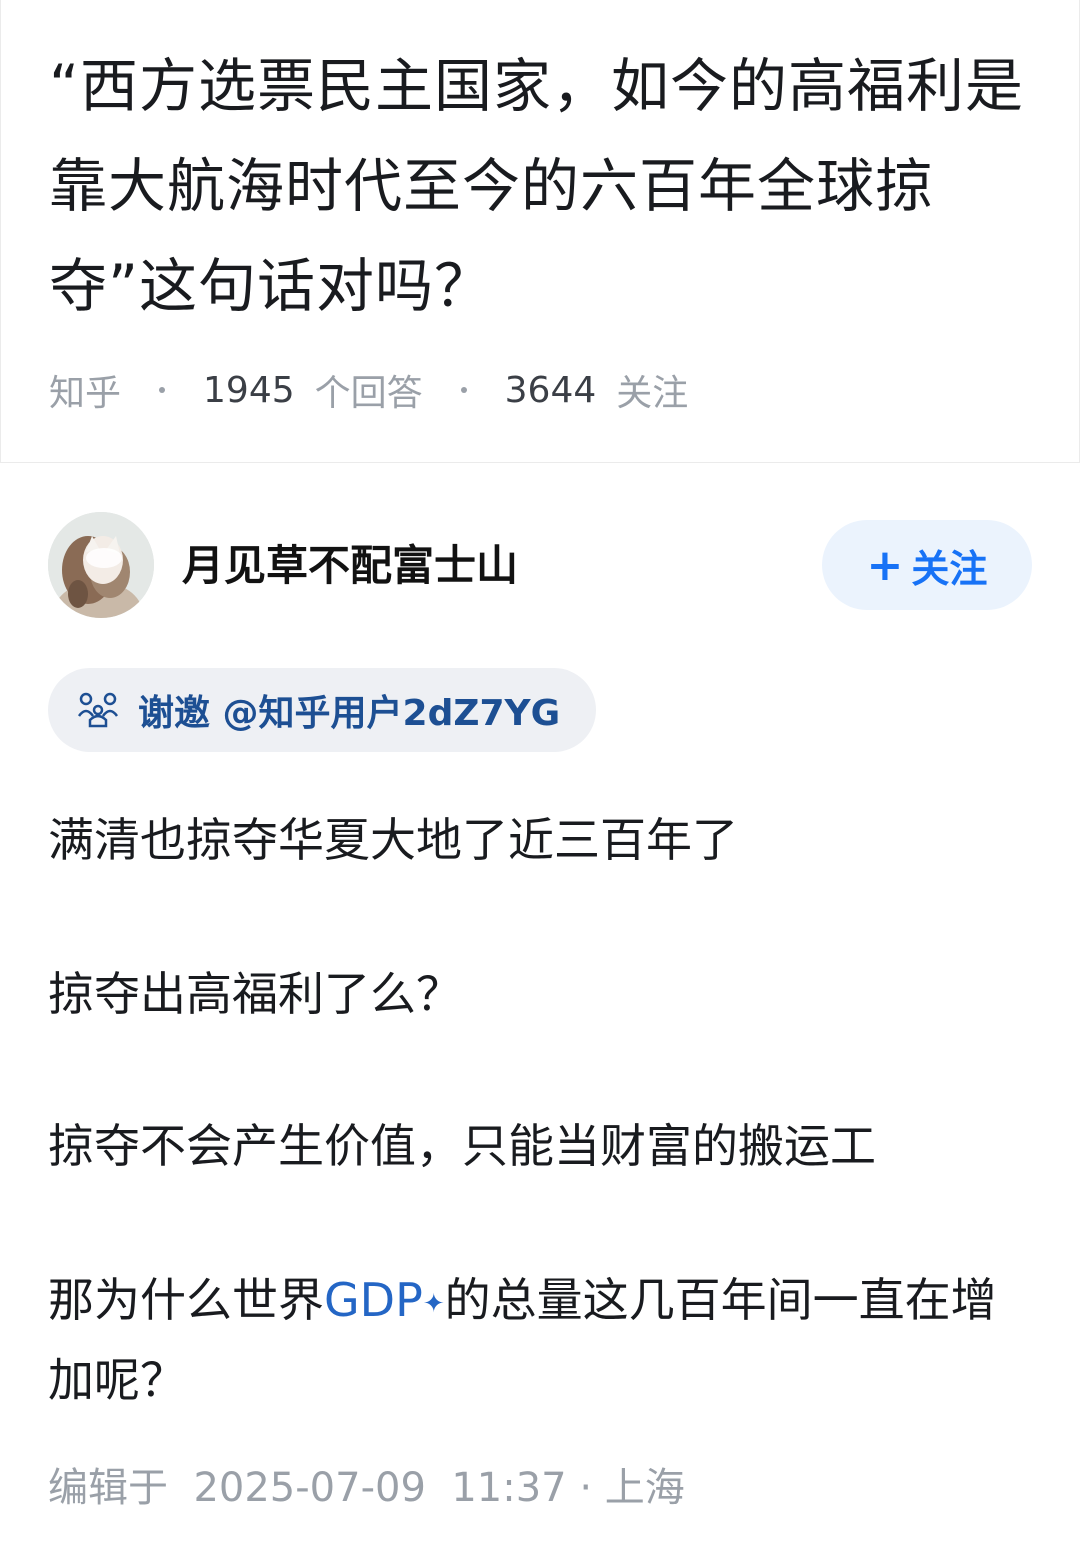 Image resolution: width=1080 pixels, height=1552 pixels. Describe the element at coordinates (309, 1488) in the screenshot. I see `edit-date: 2025-07-09` at that location.